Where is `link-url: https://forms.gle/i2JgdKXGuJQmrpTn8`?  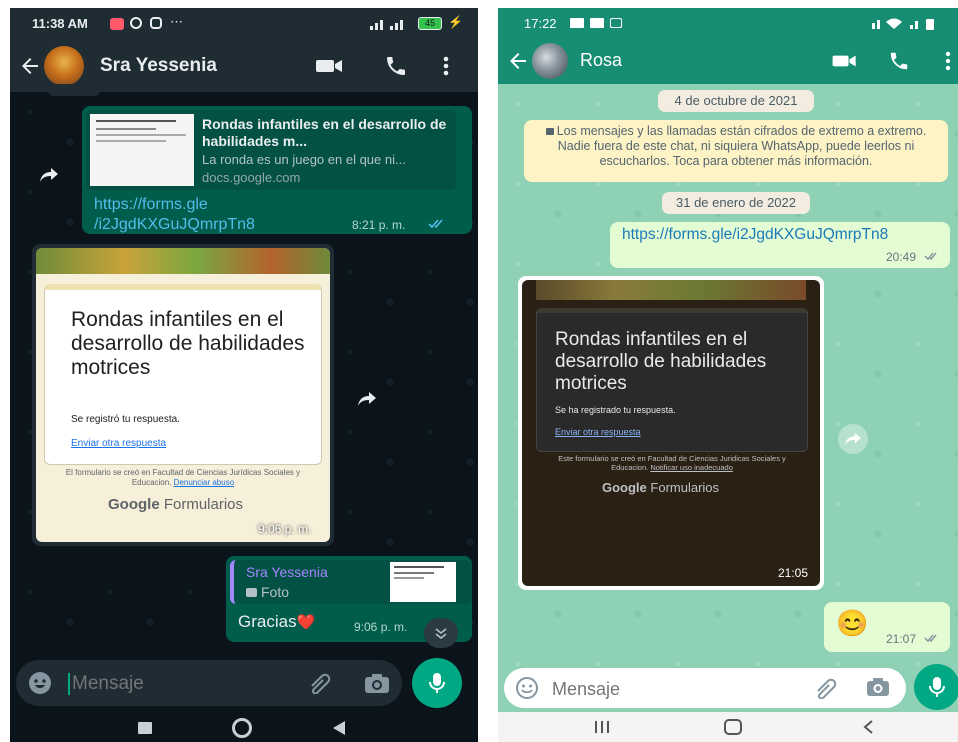 link-url: https://forms.gle/i2JgdKXGuJQmrpTn8 is located at coordinates (755, 235).